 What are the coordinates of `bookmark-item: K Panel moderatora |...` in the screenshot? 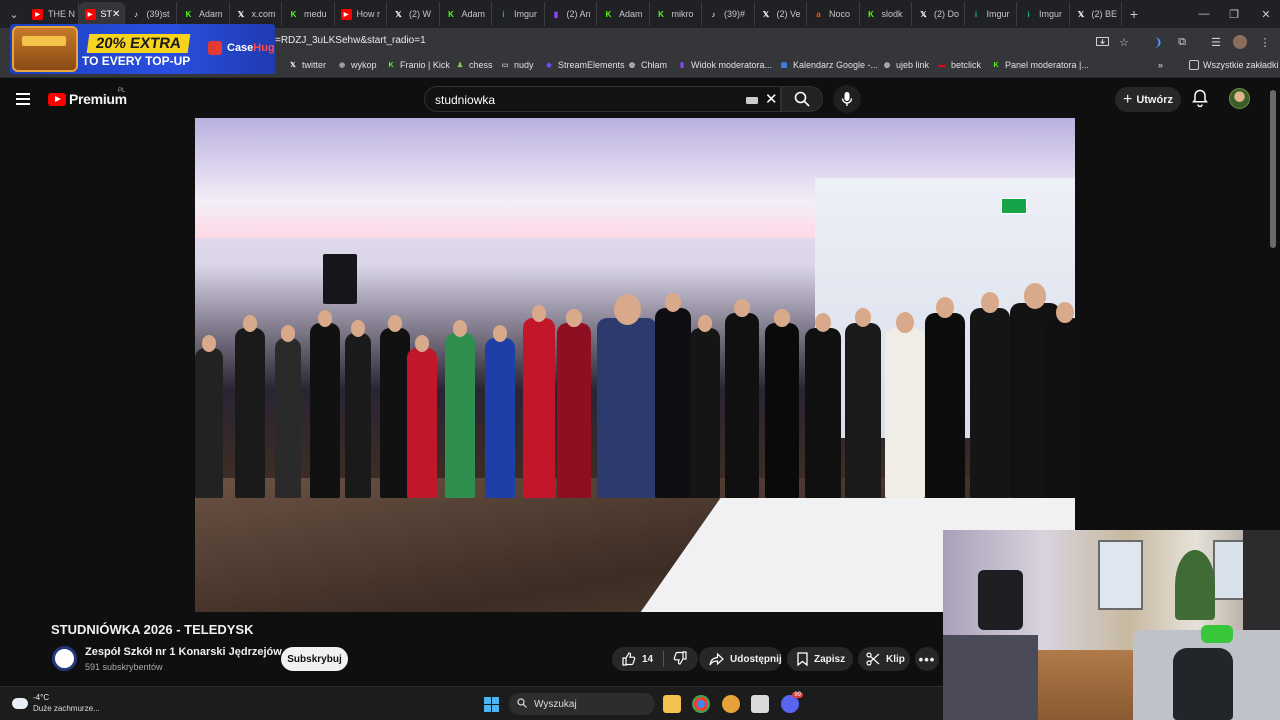 It's located at (1039, 65).